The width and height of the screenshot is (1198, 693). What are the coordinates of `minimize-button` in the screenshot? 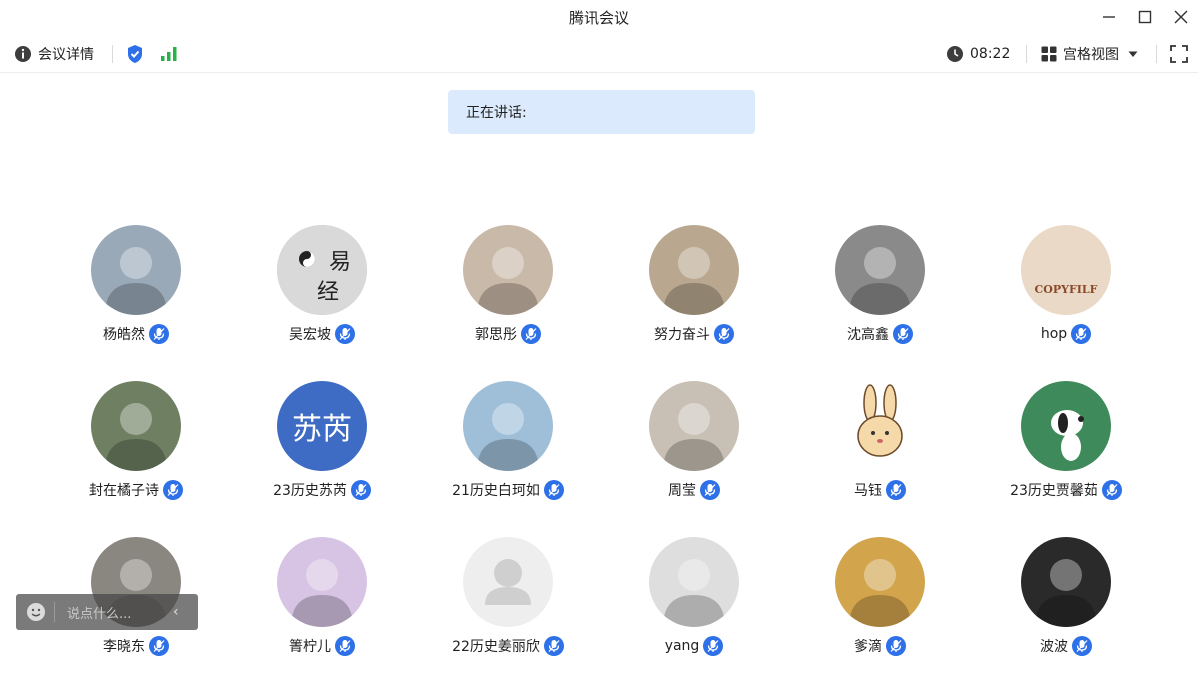 It's located at (1109, 17).